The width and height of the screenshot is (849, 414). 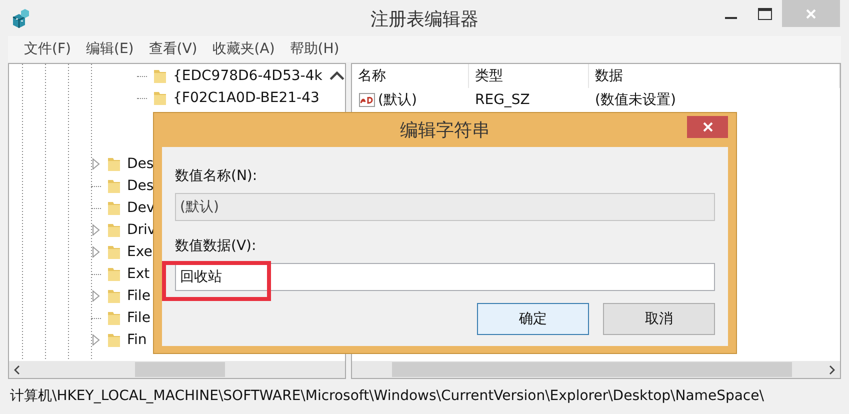 I want to click on tree-item: {F02C1A0D-BE21-43, so click(x=246, y=98).